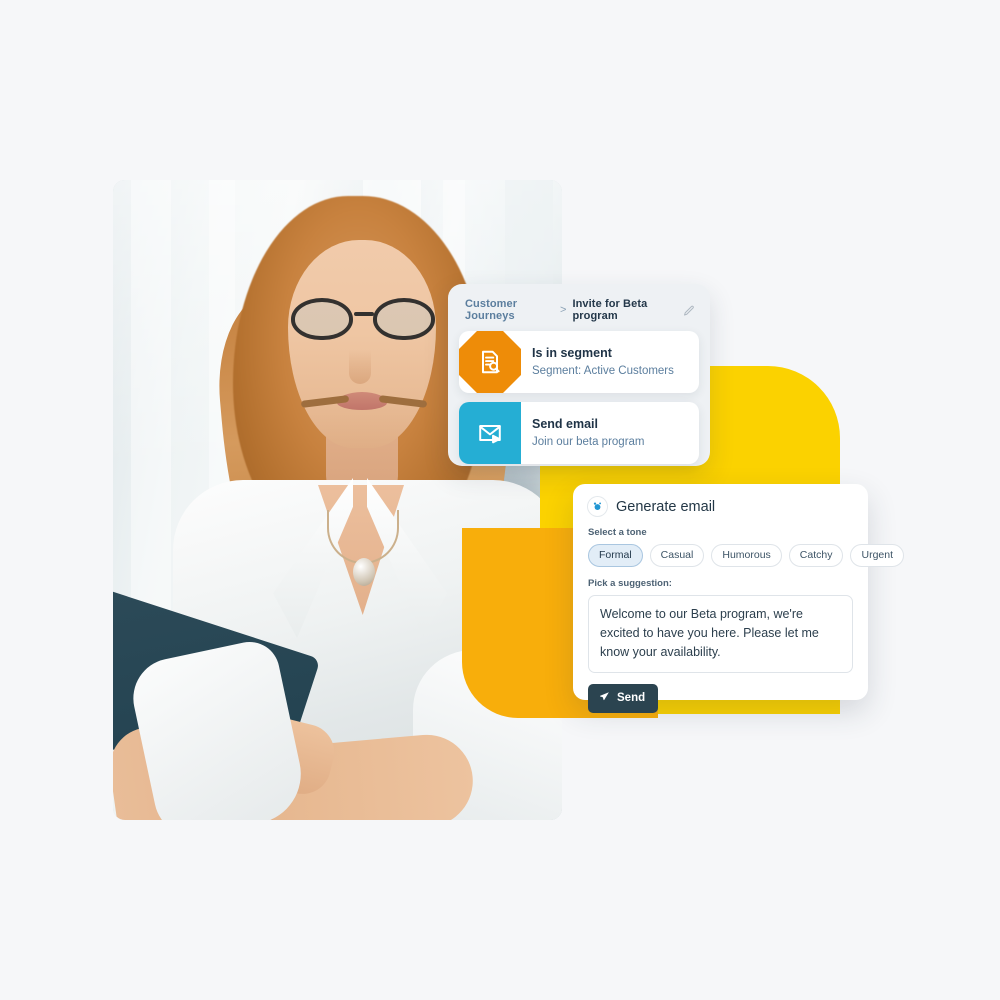 Image resolution: width=1000 pixels, height=1000 pixels. I want to click on step-subtitle: Segment: Active Customers, so click(603, 370).